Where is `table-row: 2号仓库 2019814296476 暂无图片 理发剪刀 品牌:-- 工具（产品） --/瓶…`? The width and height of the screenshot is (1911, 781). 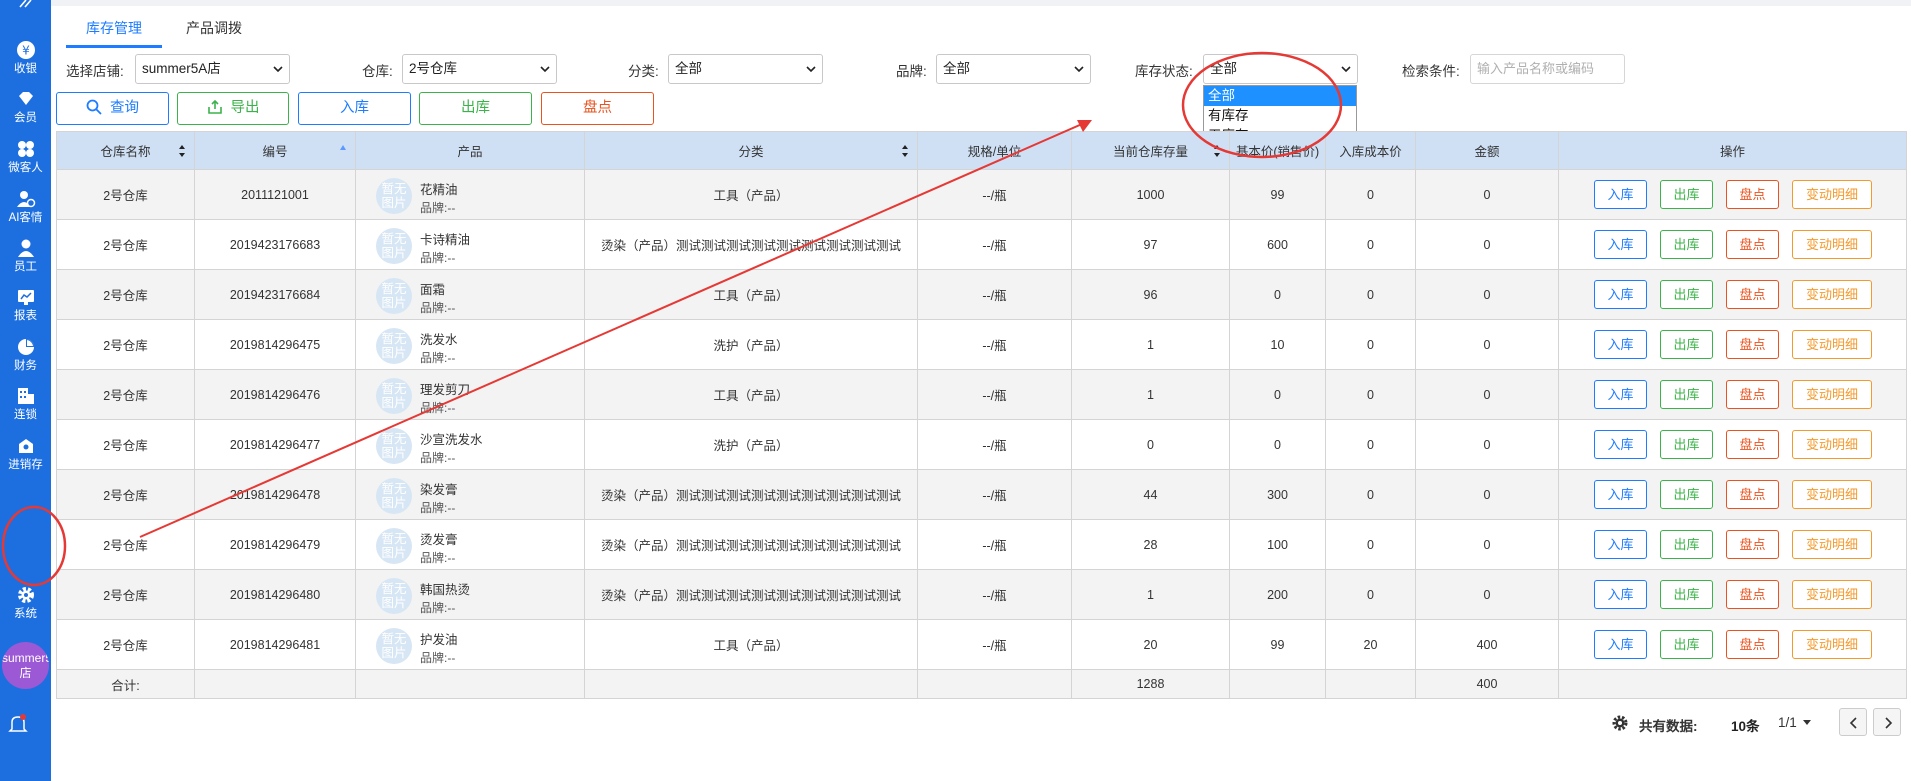
table-row: 2号仓库 2019814296476 暂无图片 理发剪刀 品牌:-- 工具（产品） --/瓶… is located at coordinates (981, 394).